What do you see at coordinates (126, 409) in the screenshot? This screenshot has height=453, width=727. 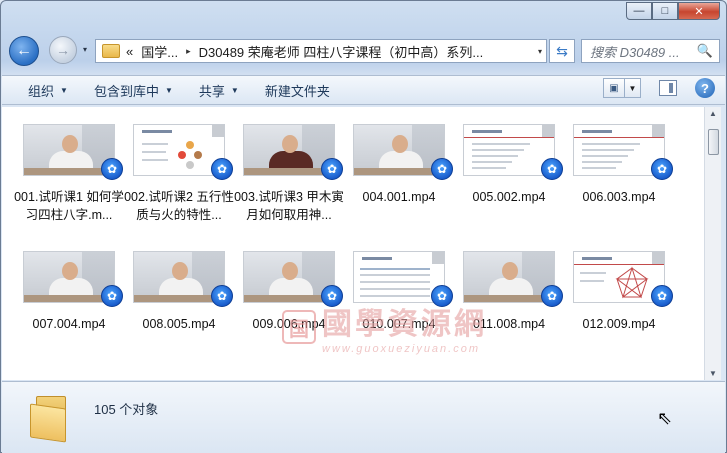 I see `item-count: 105 个对象` at bounding box center [126, 409].